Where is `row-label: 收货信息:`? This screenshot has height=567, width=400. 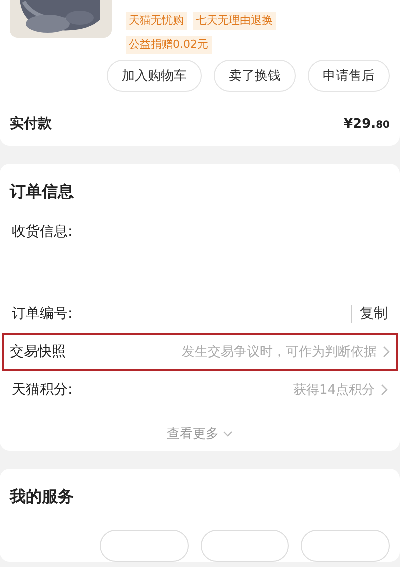 row-label: 收货信息: is located at coordinates (42, 232).